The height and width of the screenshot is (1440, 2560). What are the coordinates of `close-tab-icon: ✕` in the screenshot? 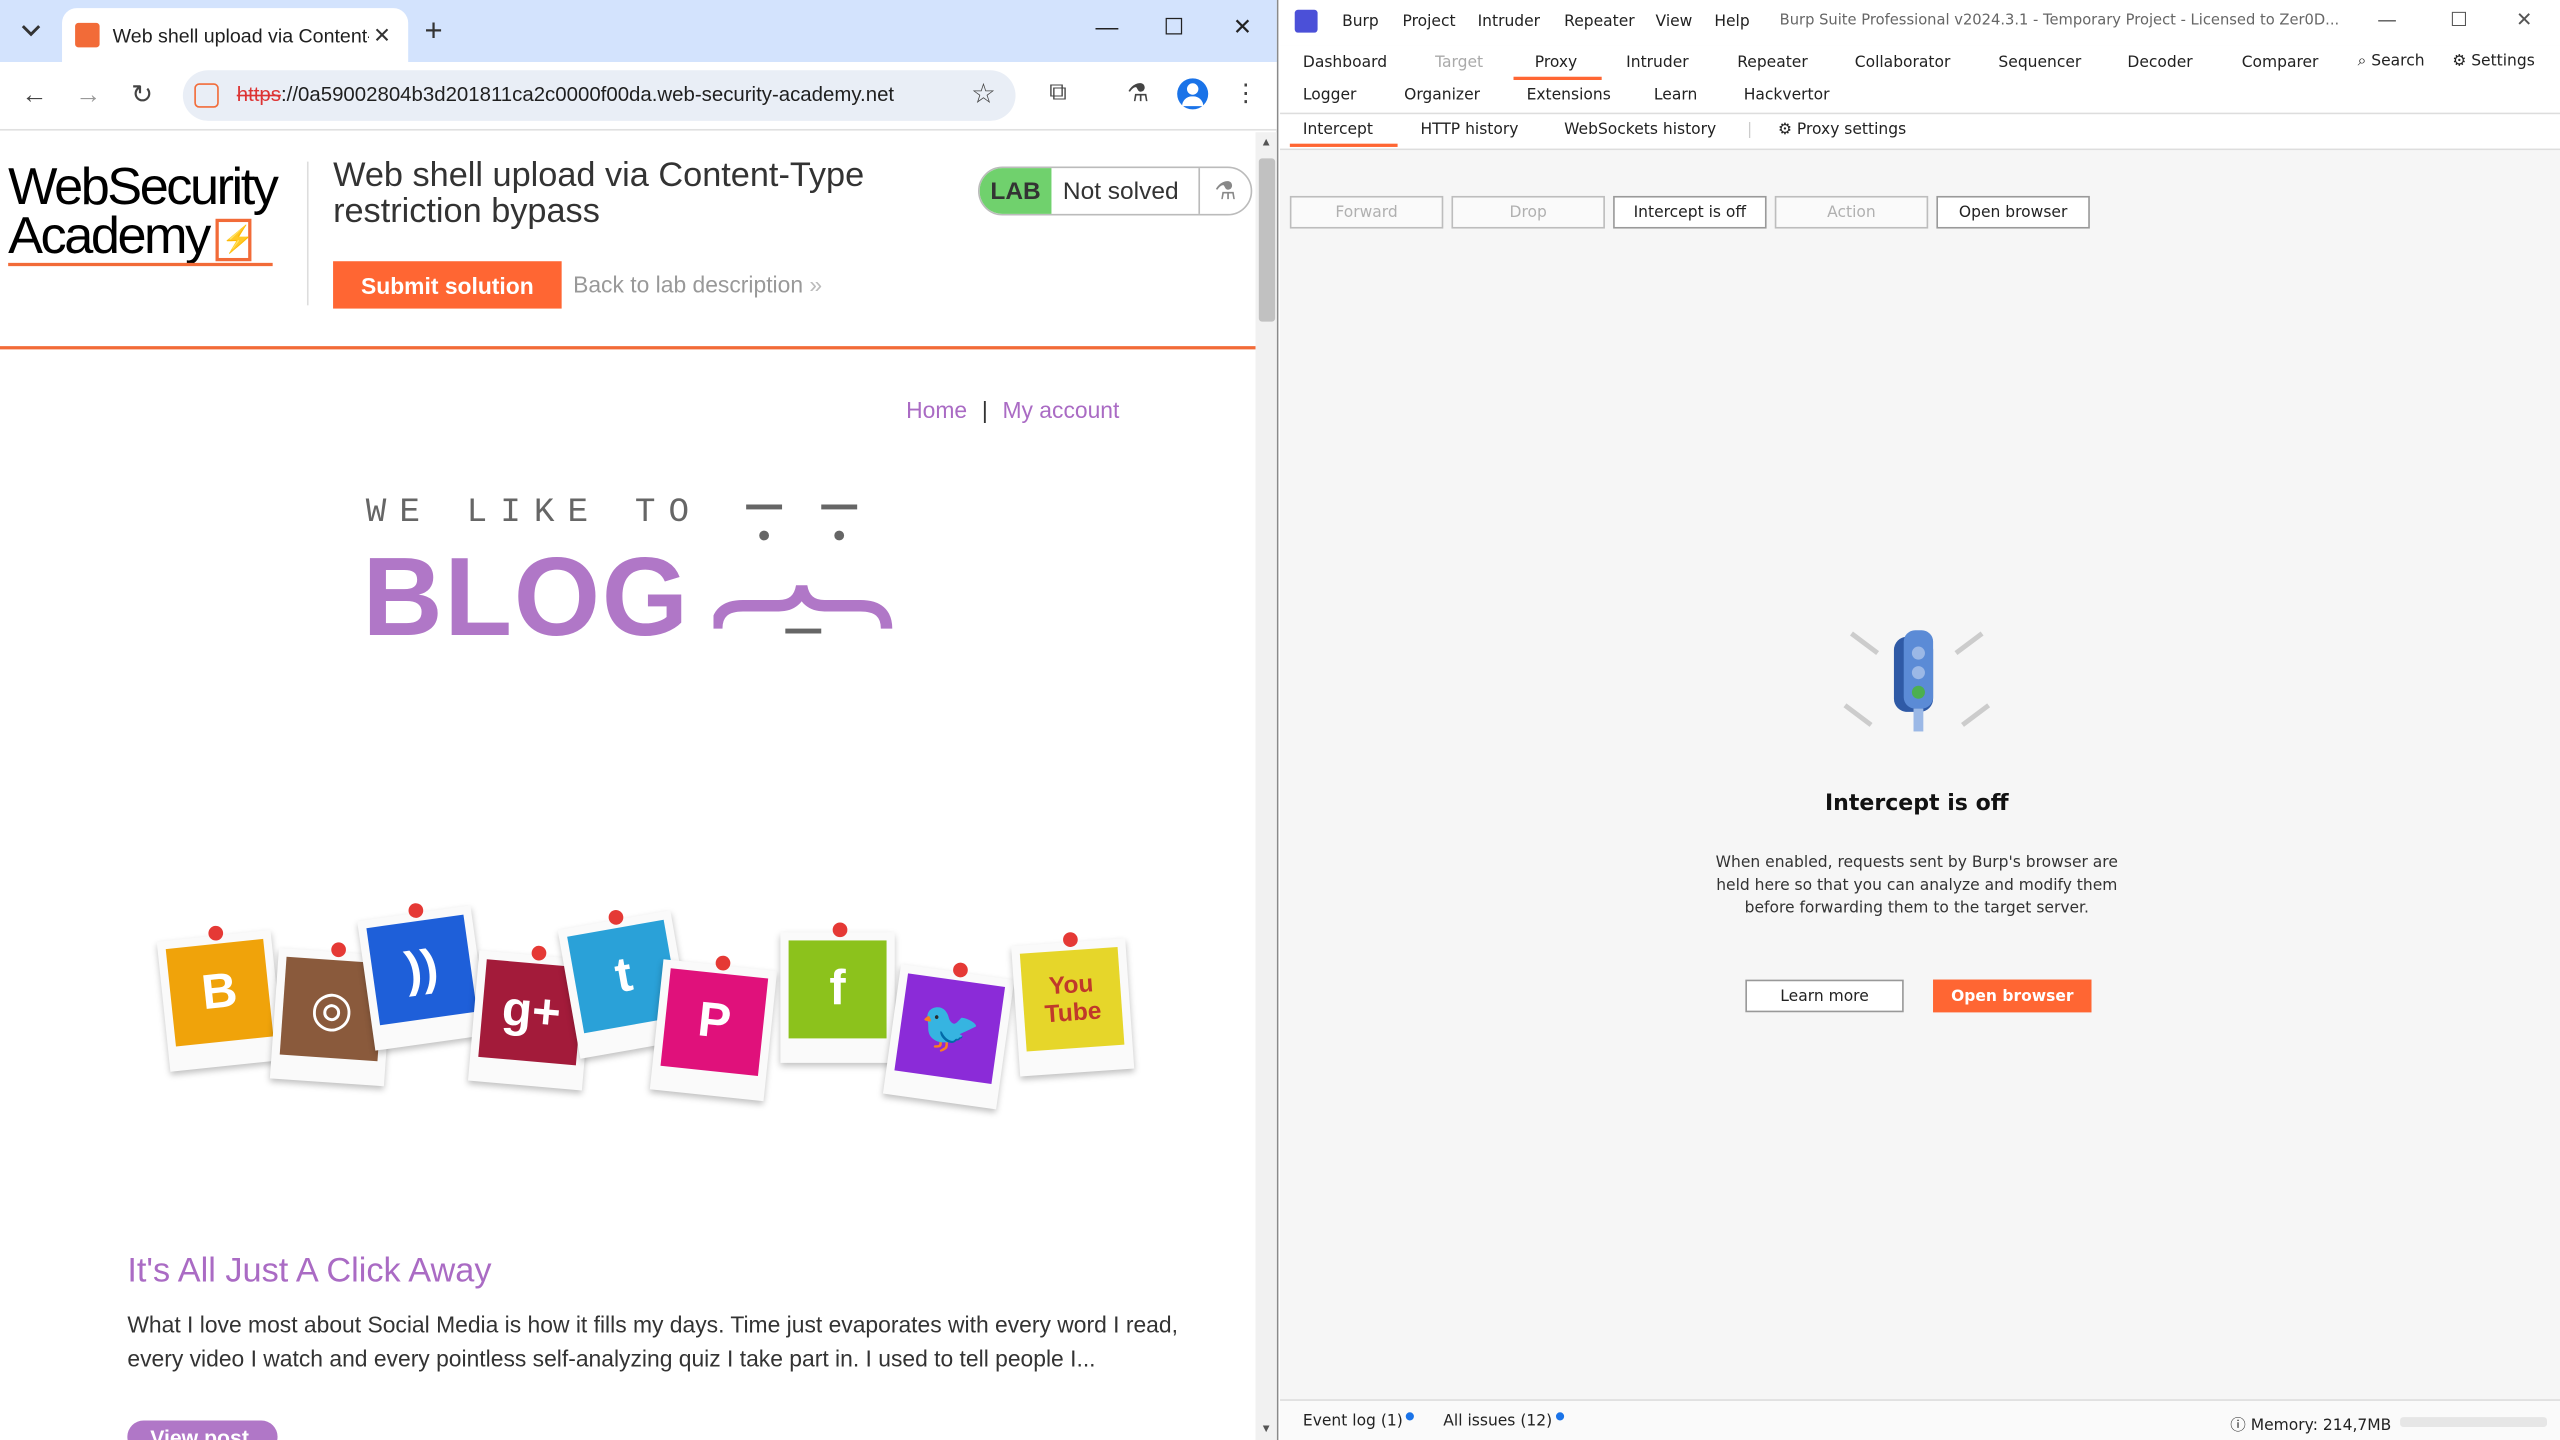 It's located at (382, 35).